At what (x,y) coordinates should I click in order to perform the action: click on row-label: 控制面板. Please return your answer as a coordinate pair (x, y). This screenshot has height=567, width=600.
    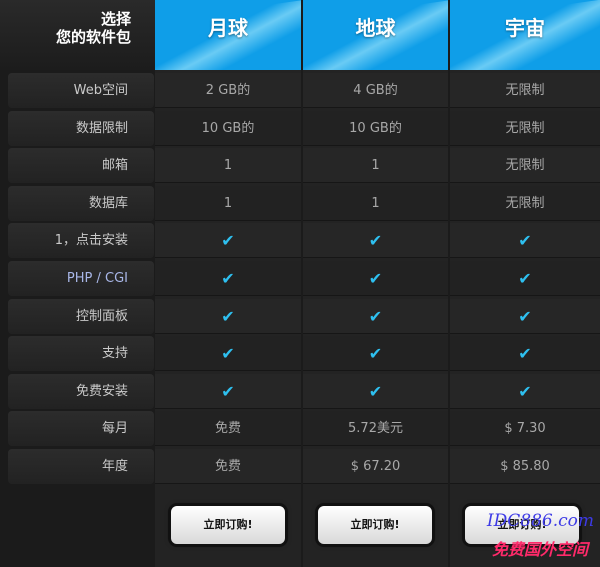
    Looking at the image, I should click on (81, 316).